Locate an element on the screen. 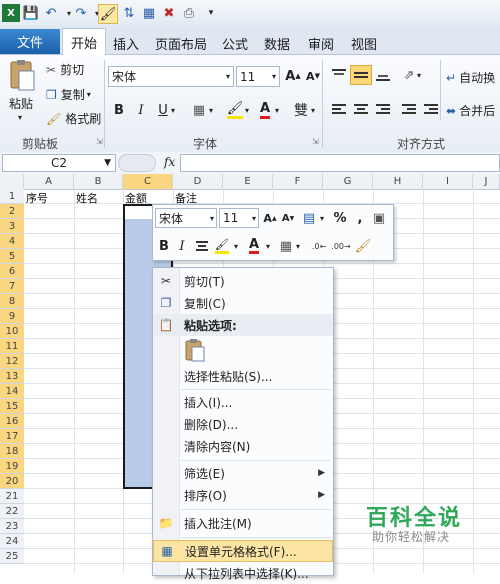  row-header-14: 14 is located at coordinates (12, 391).